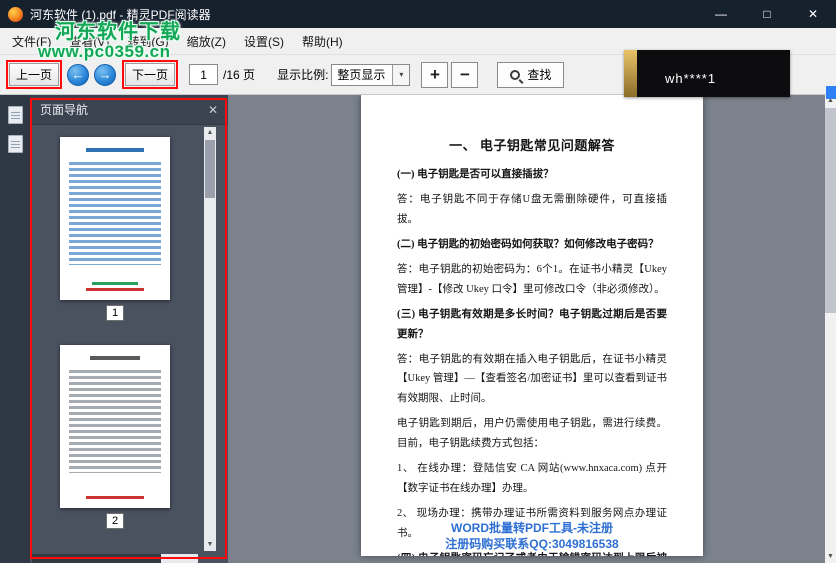 The width and height of the screenshot is (836, 563). What do you see at coordinates (528, 244) in the screenshot?
I see `doc-question-2: (二) 电子钥匙的初始密码如何获取？如何修改电子密码？` at bounding box center [528, 244].